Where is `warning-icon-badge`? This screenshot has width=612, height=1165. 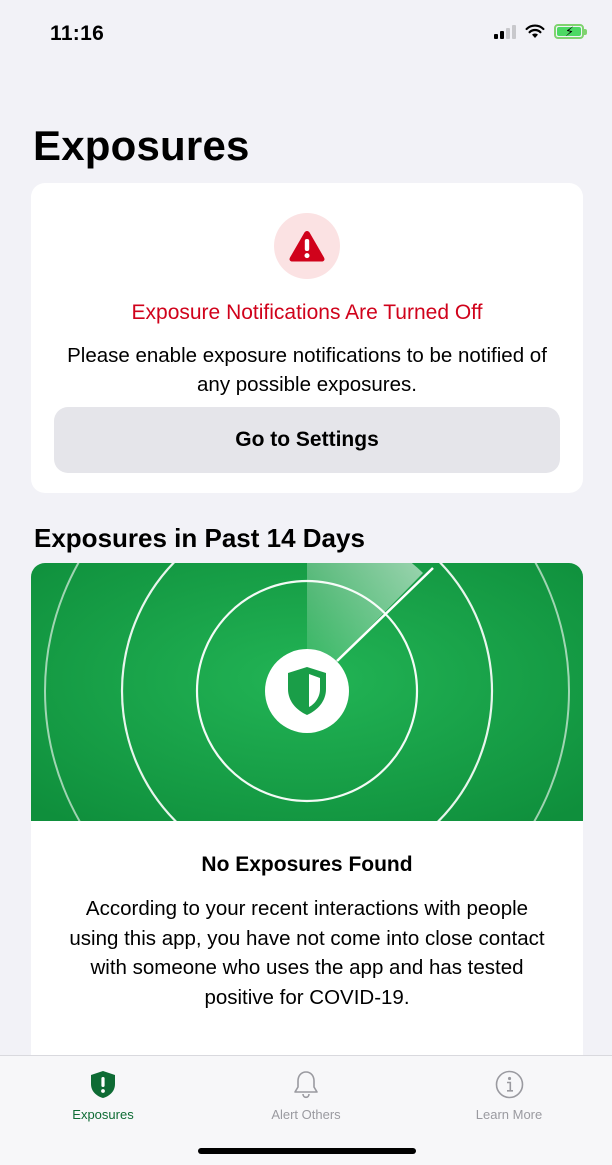
warning-icon-badge is located at coordinates (307, 246).